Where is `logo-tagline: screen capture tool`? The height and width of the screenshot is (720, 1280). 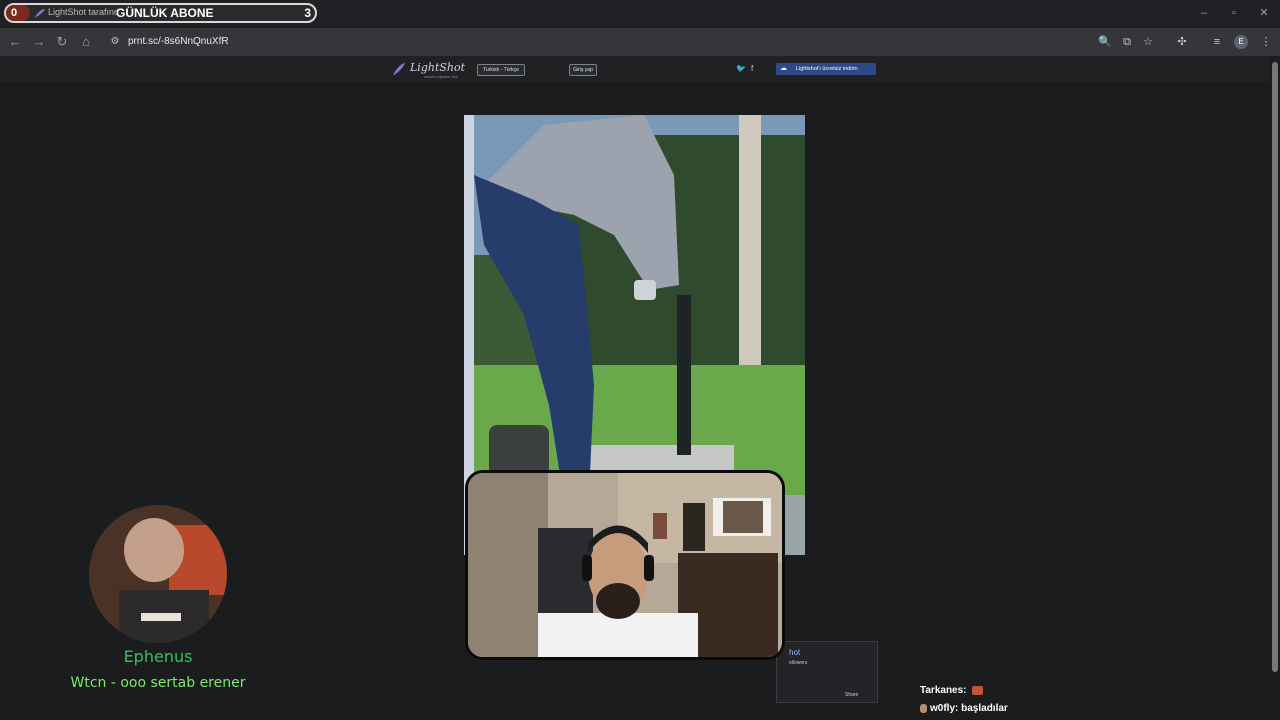
logo-tagline: screen capture tool is located at coordinates (441, 76).